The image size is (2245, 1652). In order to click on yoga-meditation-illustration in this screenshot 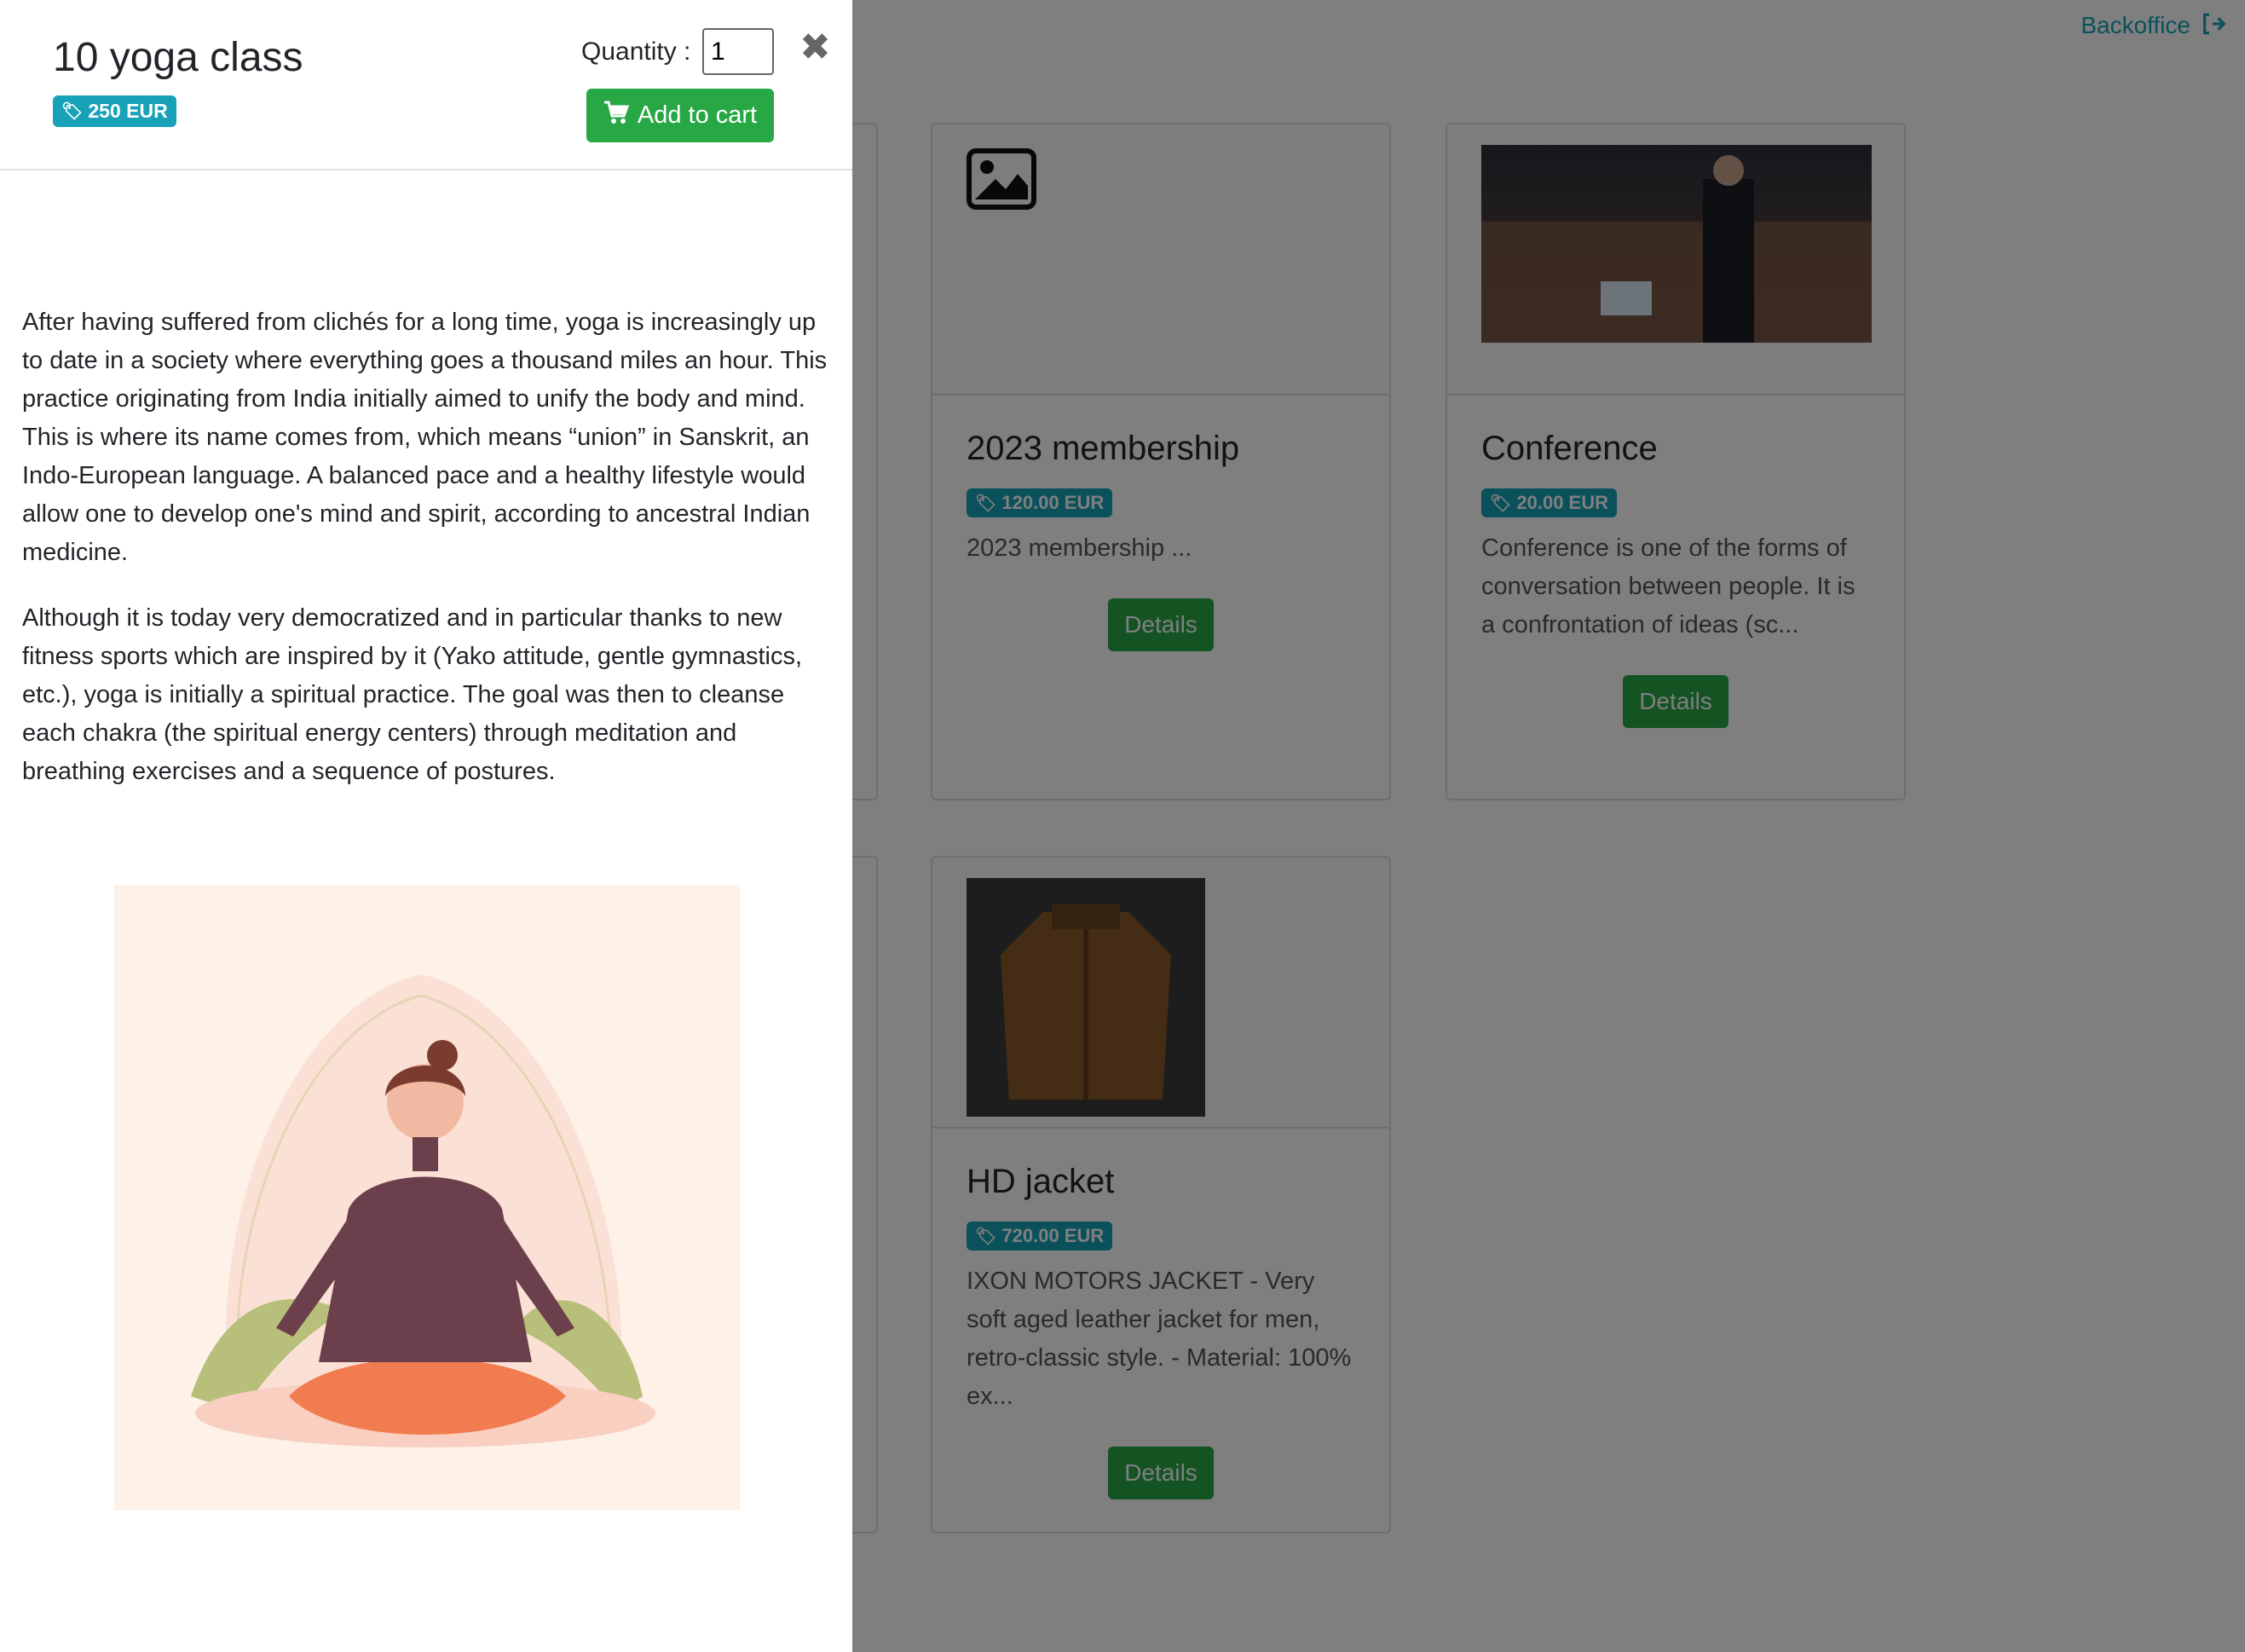, I will do `click(427, 1197)`.